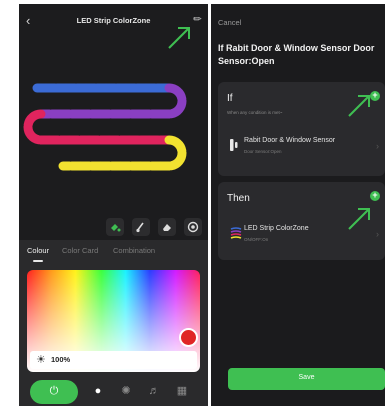 The height and width of the screenshot is (406, 385). Describe the element at coordinates (38, 261) in the screenshot. I see `active-tab-indicator` at that location.